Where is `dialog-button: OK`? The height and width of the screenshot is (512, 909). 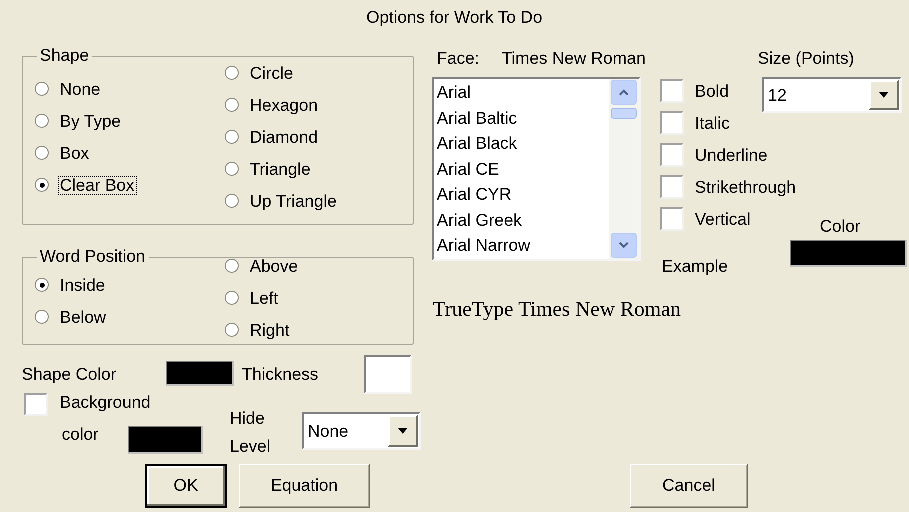 dialog-button: OK is located at coordinates (186, 486).